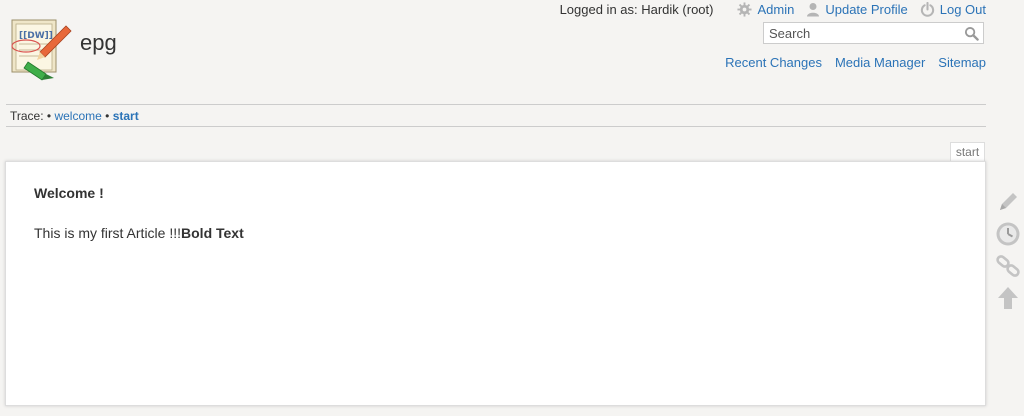  I want to click on site-title: epg, so click(98, 43).